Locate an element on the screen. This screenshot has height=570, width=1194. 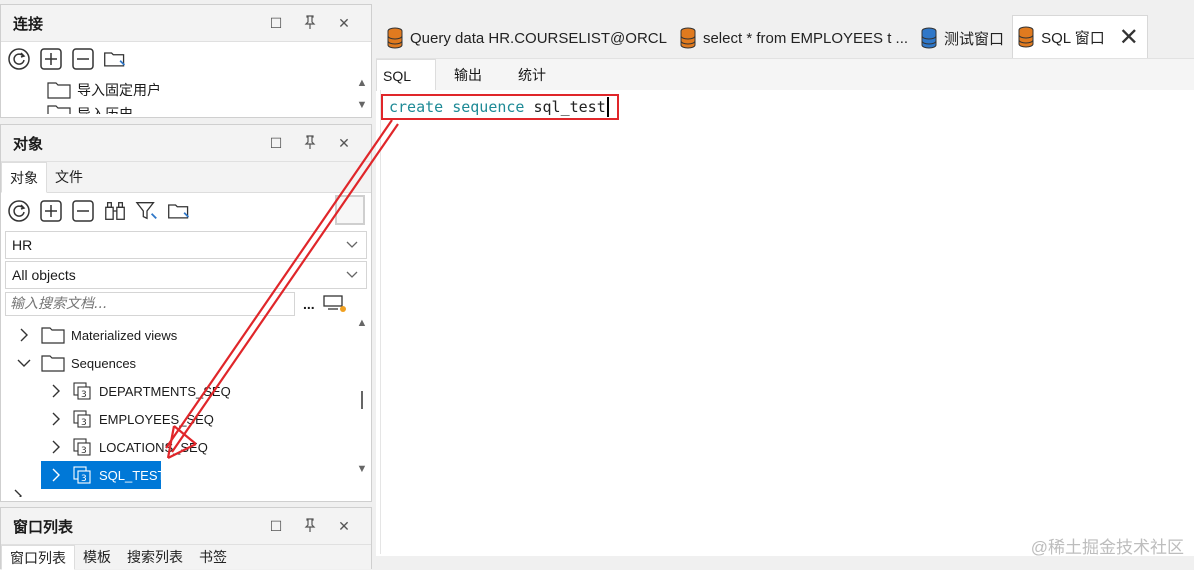
list-item-label: 导入固定用户 is located at coordinates (119, 90).